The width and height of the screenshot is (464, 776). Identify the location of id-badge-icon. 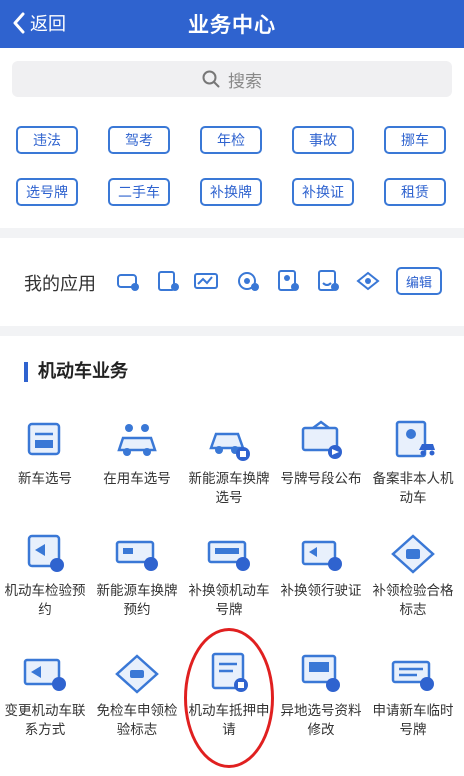
(288, 281).